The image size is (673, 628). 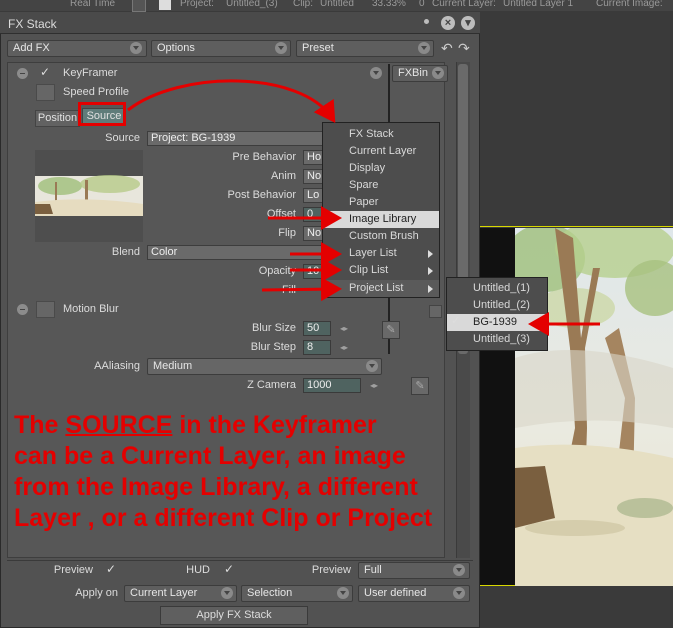 What do you see at coordinates (223, 518) in the screenshot?
I see `annotation-line-4: Layer , or a different Clip or Project` at bounding box center [223, 518].